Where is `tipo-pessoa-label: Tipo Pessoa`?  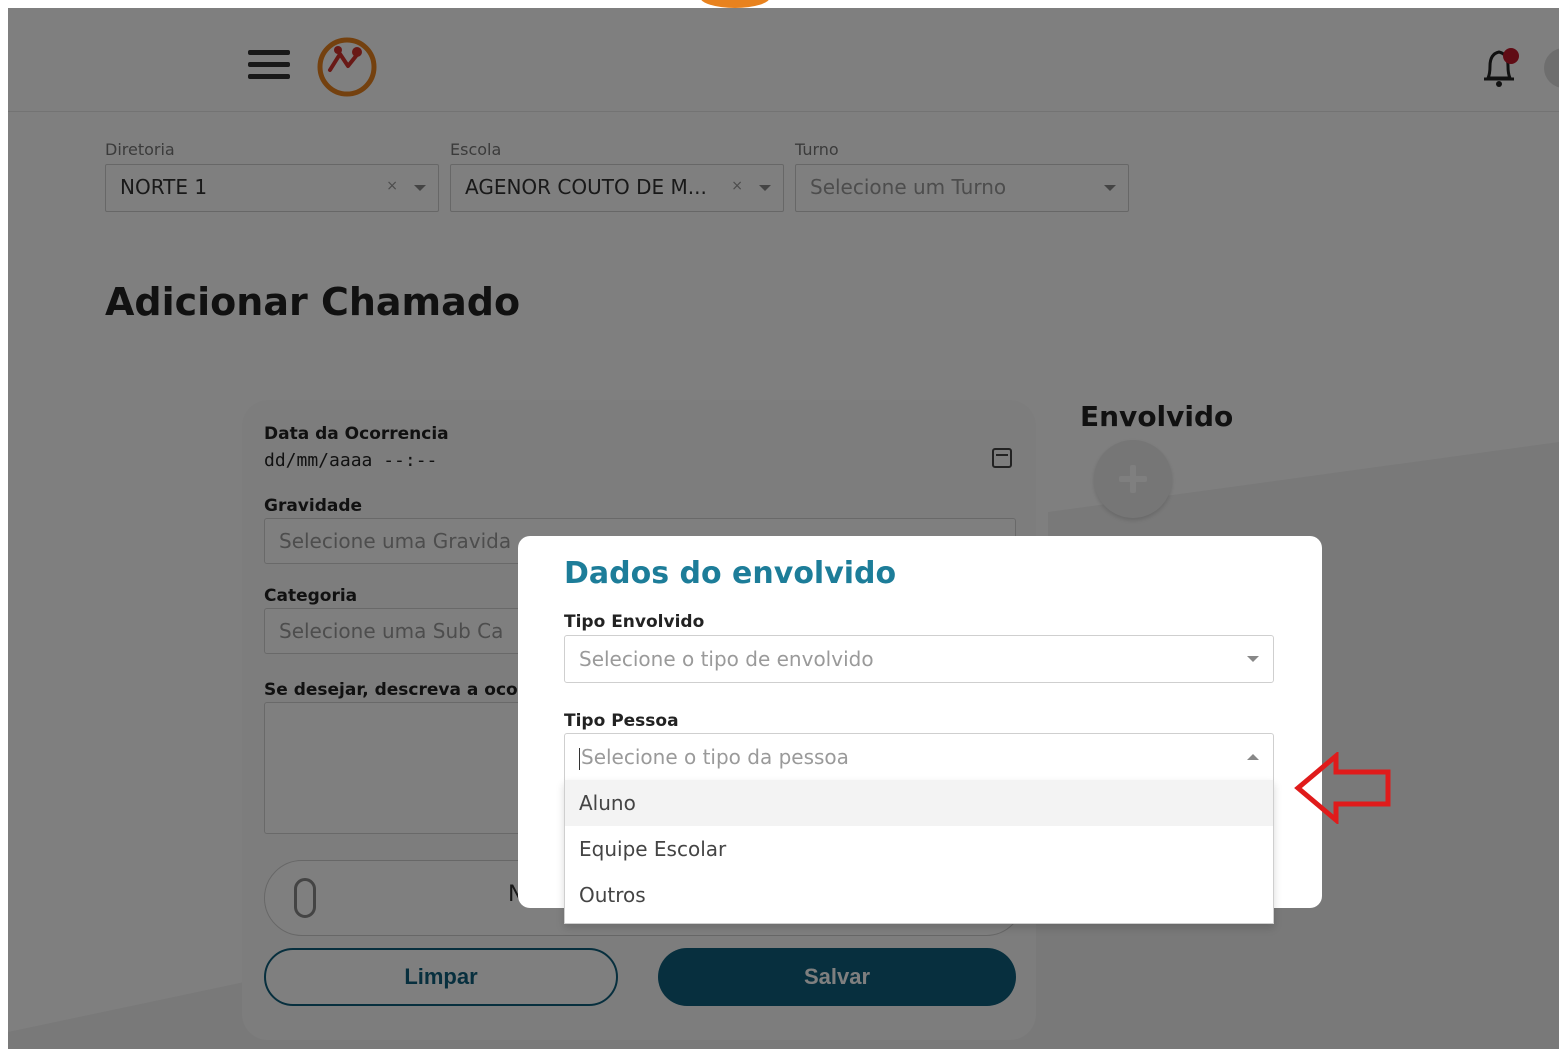
tipo-pessoa-label: Tipo Pessoa is located at coordinates (621, 721).